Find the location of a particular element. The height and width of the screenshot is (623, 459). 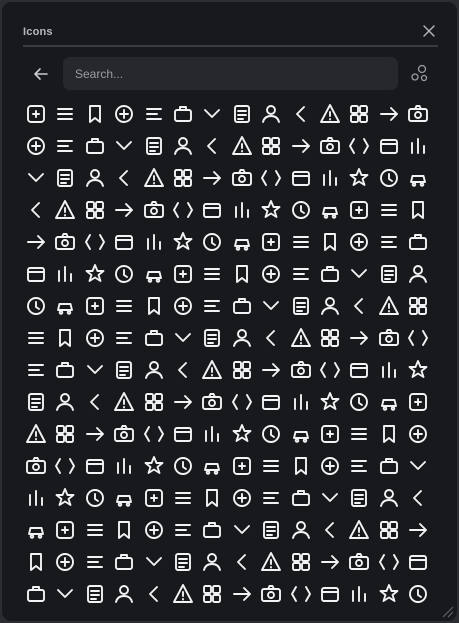

focus-icon is located at coordinates (418, 402).